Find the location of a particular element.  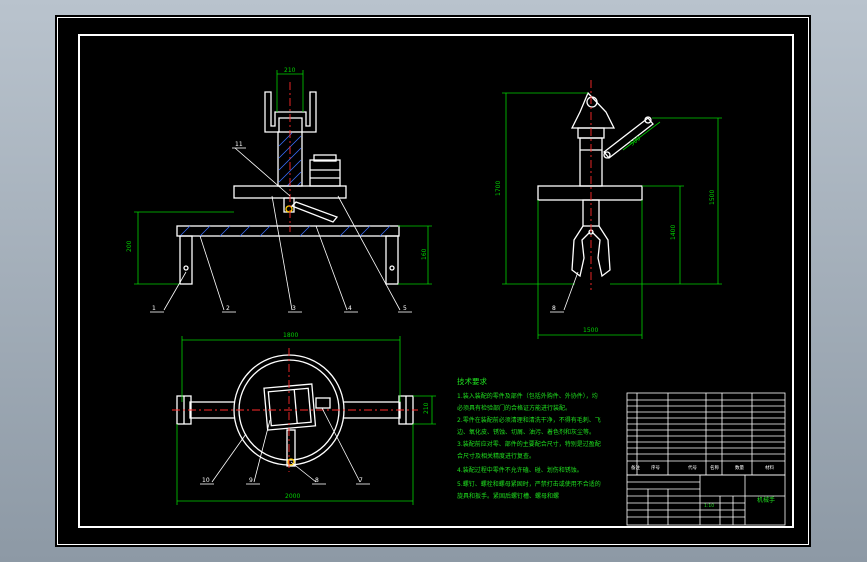

note-line: 5.螺钉、螺栓和螺母紧固时，严禁打击或使用不合适的 is located at coordinates (529, 484).